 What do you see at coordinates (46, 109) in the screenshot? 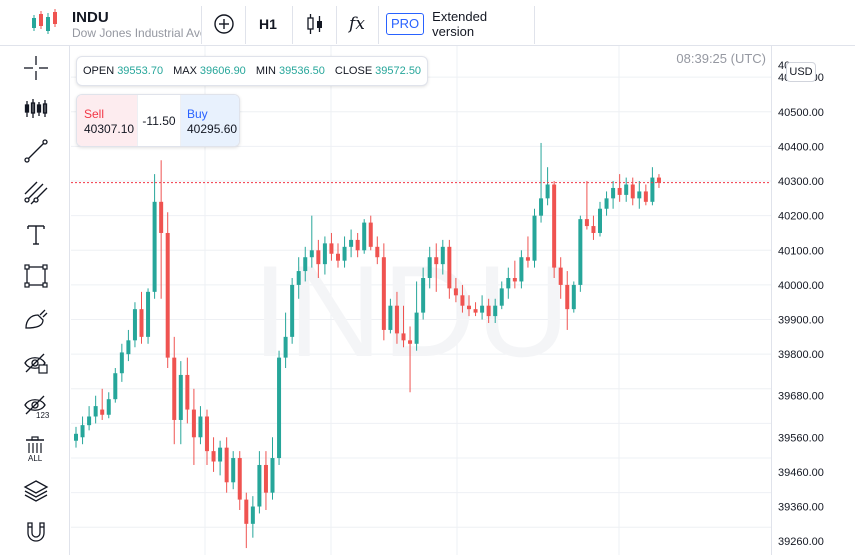
I see `indicator-bars-tool` at bounding box center [46, 109].